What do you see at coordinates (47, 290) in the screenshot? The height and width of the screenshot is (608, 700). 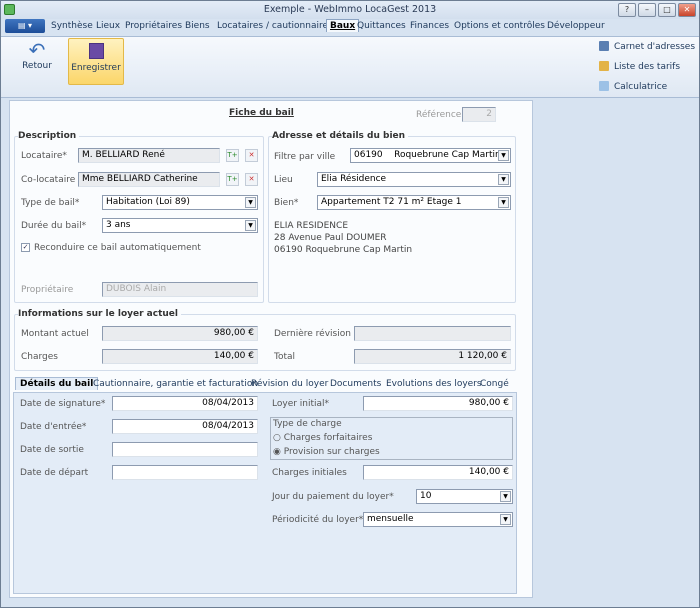 I see `proprietaire-label: Propriétaire` at bounding box center [47, 290].